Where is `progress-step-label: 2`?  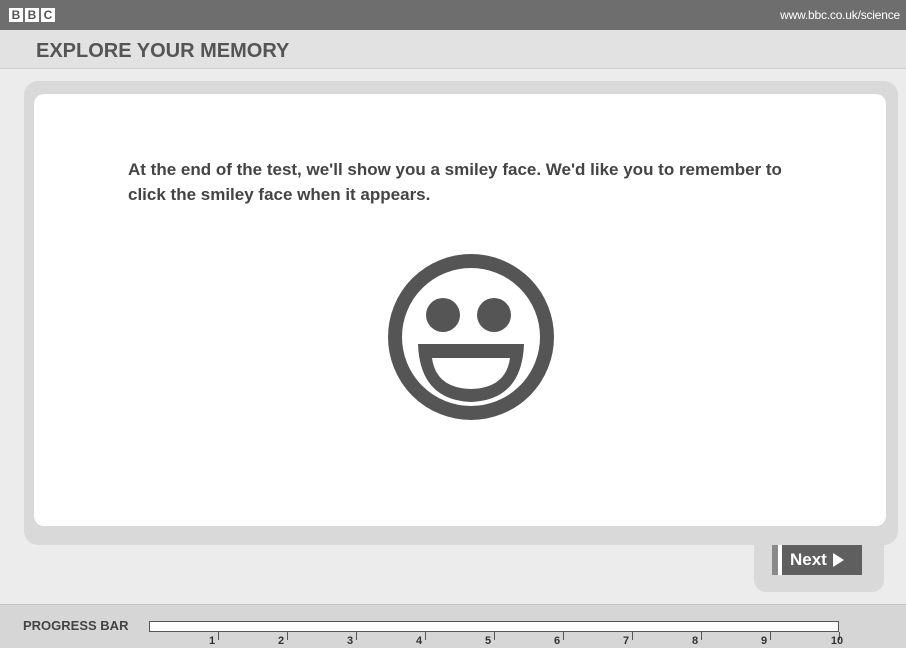 progress-step-label: 2 is located at coordinates (281, 641).